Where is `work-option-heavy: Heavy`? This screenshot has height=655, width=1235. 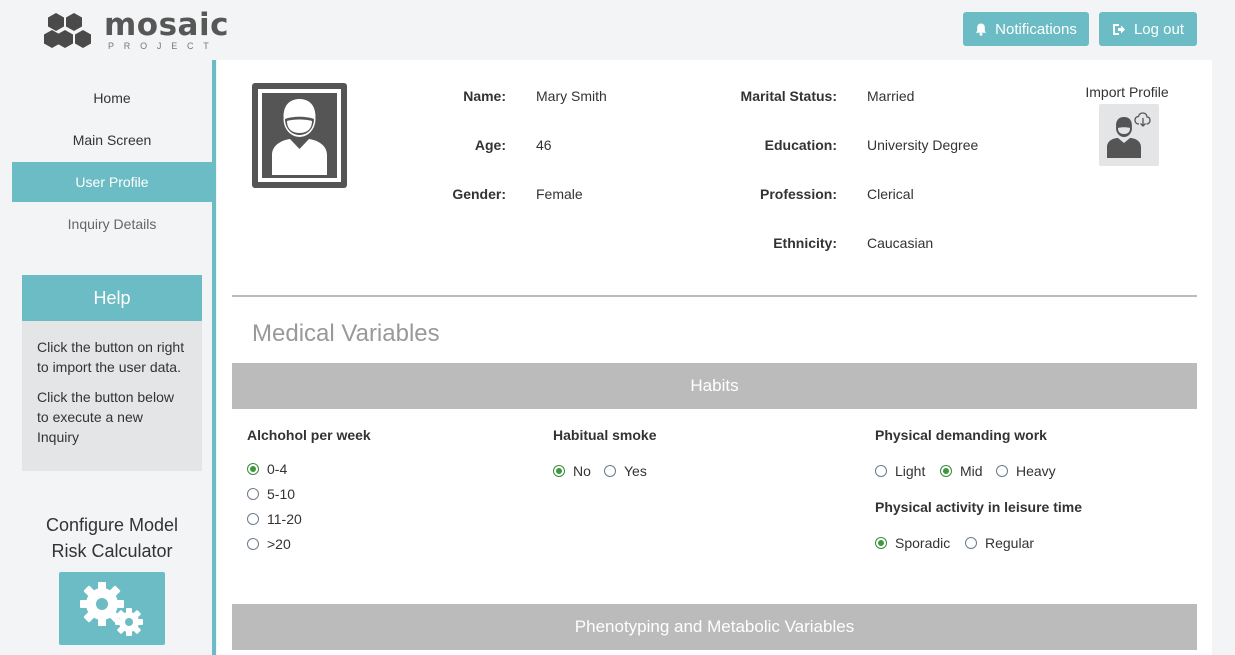
work-option-heavy: Heavy is located at coordinates (1026, 471).